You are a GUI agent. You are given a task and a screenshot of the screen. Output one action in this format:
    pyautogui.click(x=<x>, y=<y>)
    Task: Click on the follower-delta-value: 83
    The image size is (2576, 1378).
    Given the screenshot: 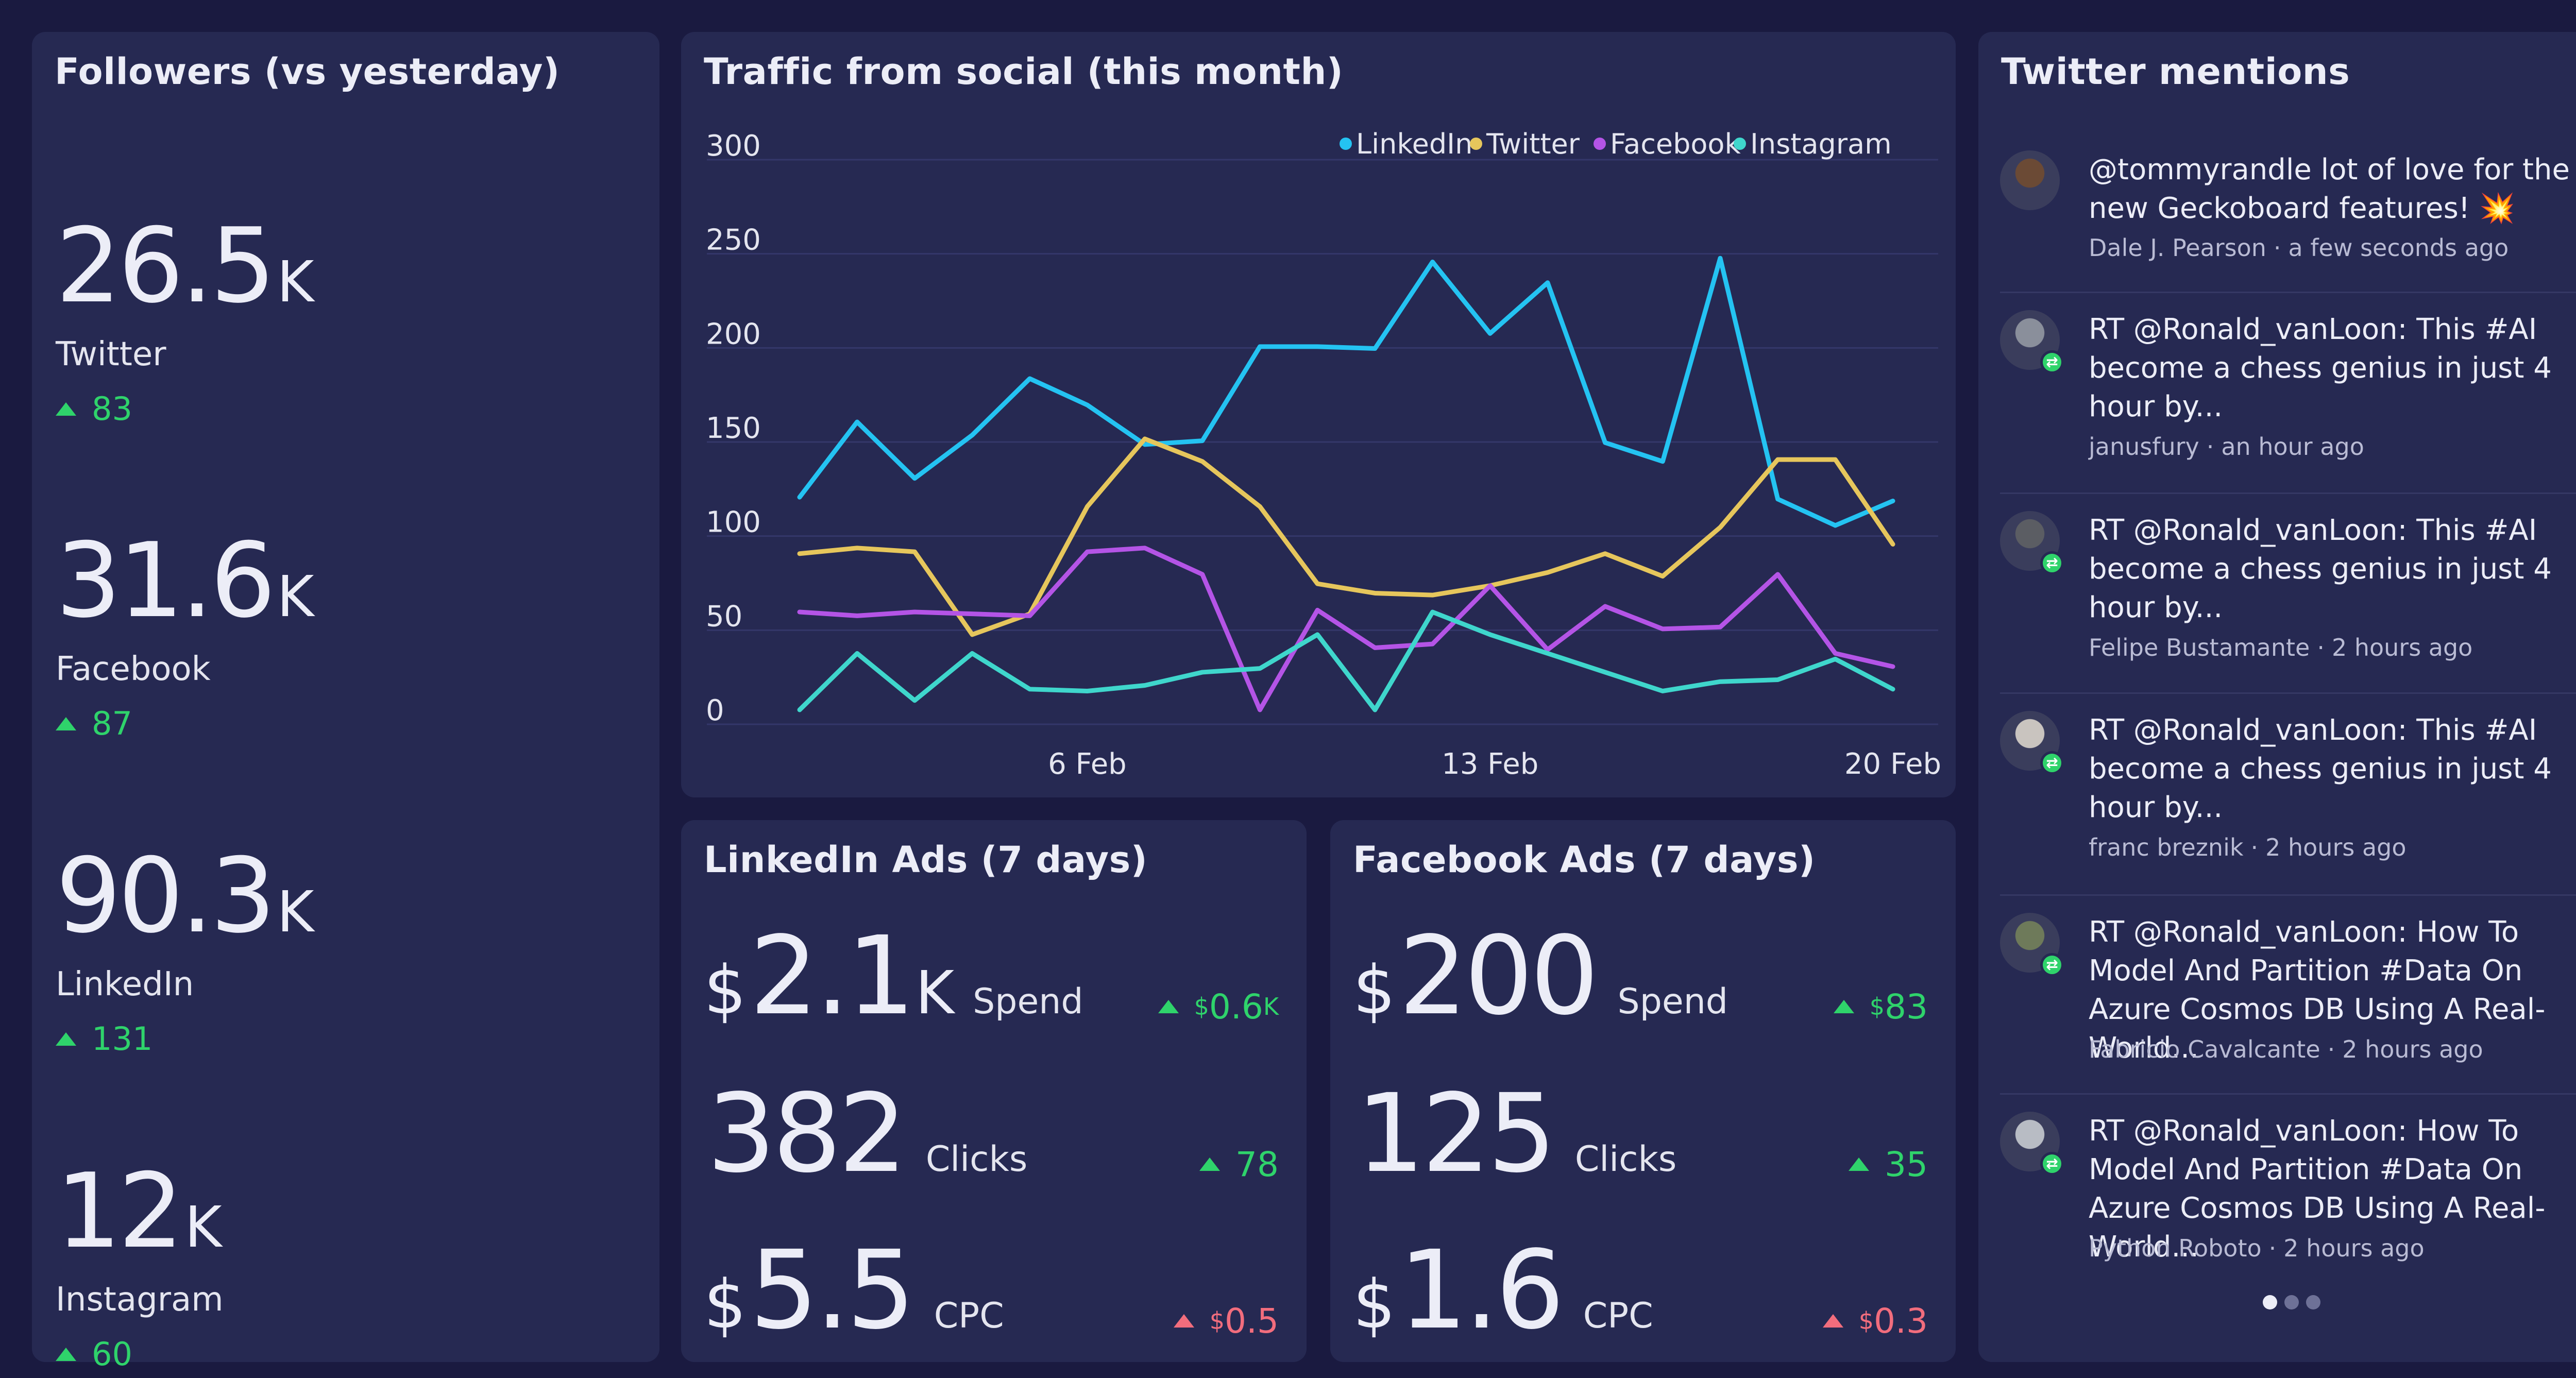 What is the action you would take?
    pyautogui.click(x=112, y=409)
    